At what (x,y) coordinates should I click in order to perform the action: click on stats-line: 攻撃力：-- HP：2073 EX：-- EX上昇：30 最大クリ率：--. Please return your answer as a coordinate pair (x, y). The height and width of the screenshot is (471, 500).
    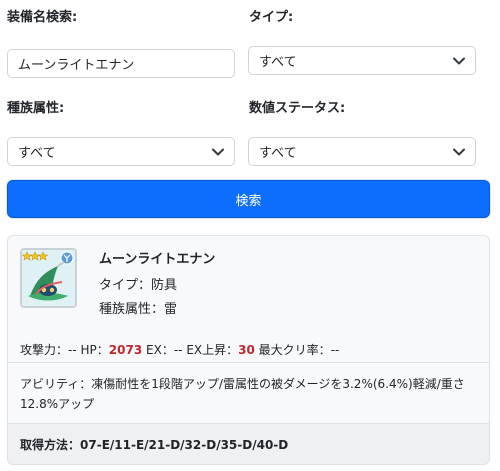
    Looking at the image, I should click on (179, 349).